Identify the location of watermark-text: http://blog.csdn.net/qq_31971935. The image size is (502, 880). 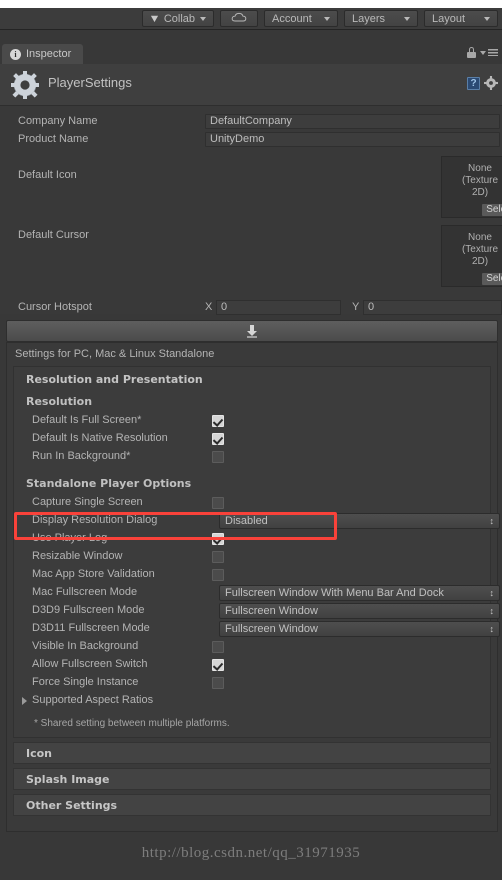
(251, 853).